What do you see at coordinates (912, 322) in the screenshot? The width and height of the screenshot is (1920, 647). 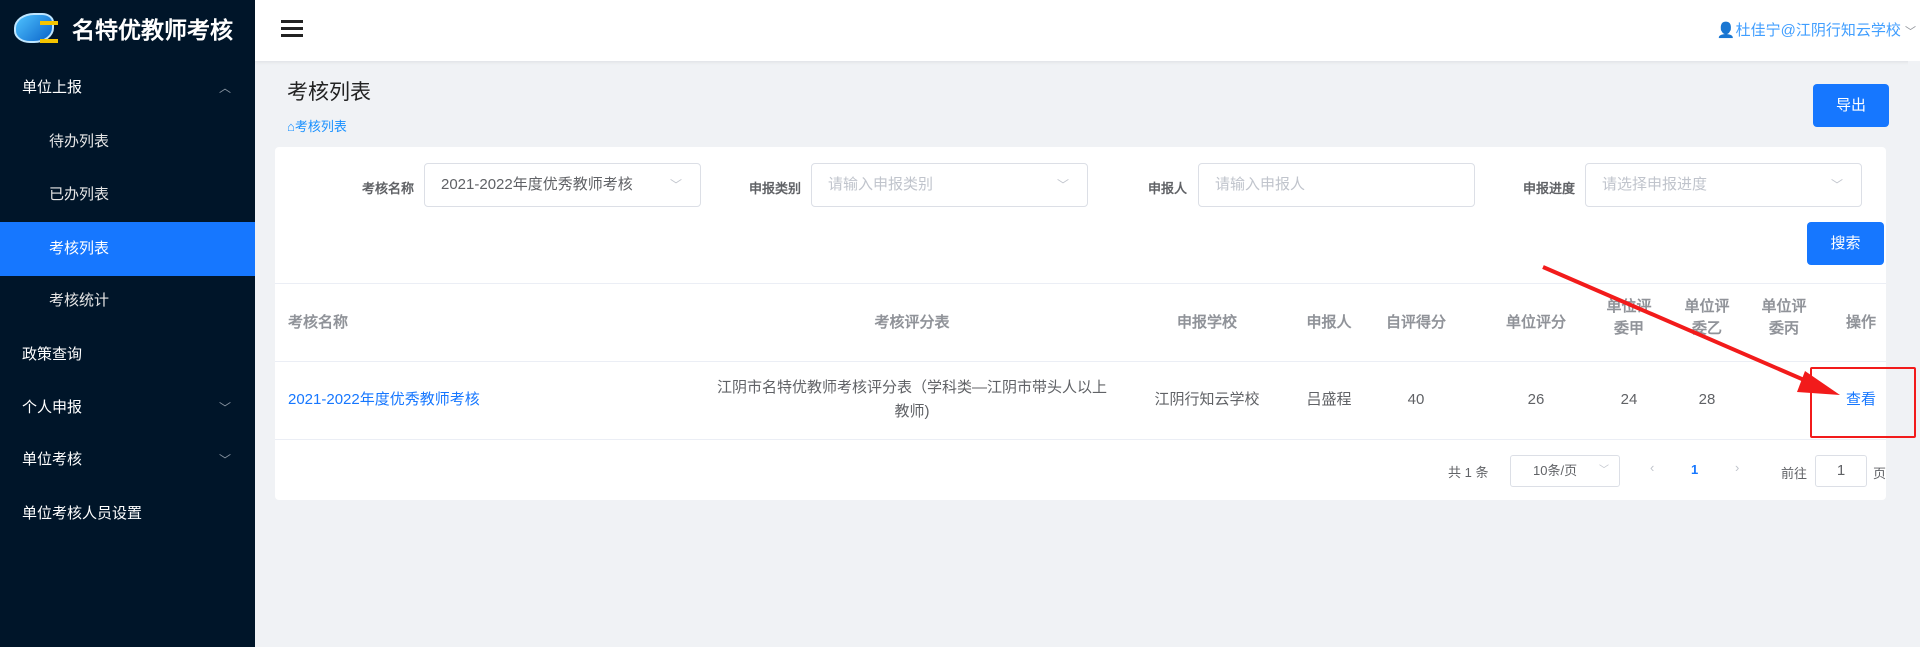 I see `col-header-form: 考核评分表` at bounding box center [912, 322].